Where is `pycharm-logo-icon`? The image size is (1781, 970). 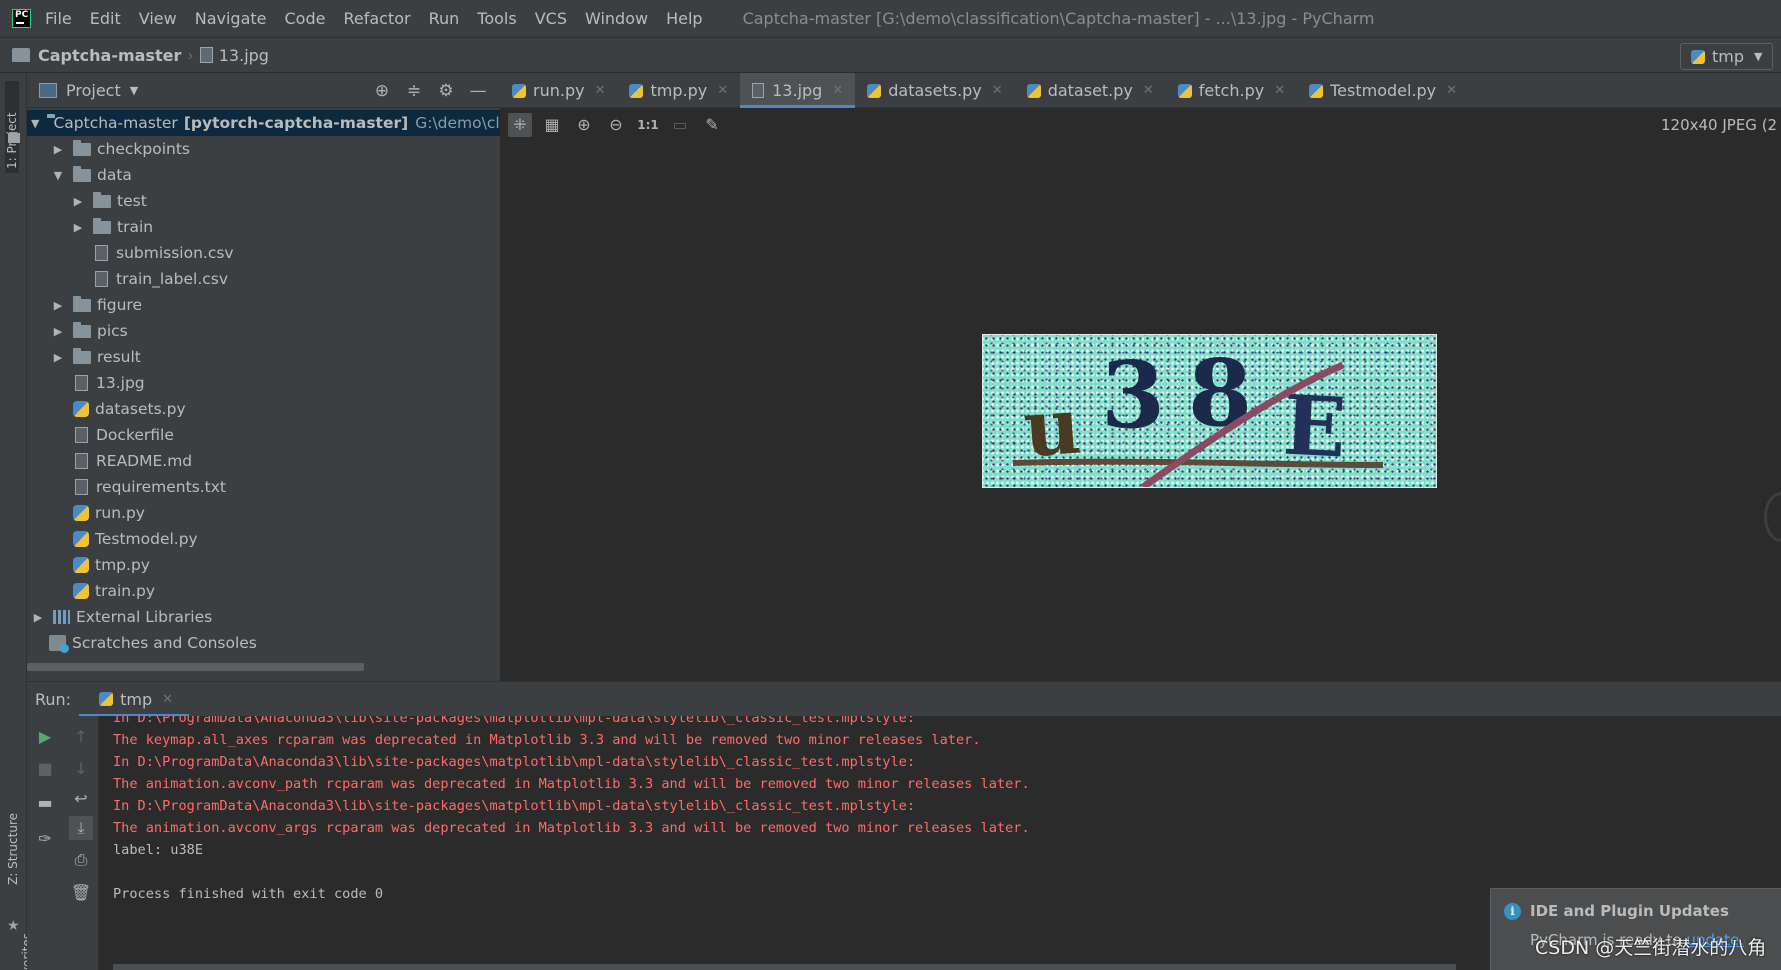 pycharm-logo-icon is located at coordinates (21, 18).